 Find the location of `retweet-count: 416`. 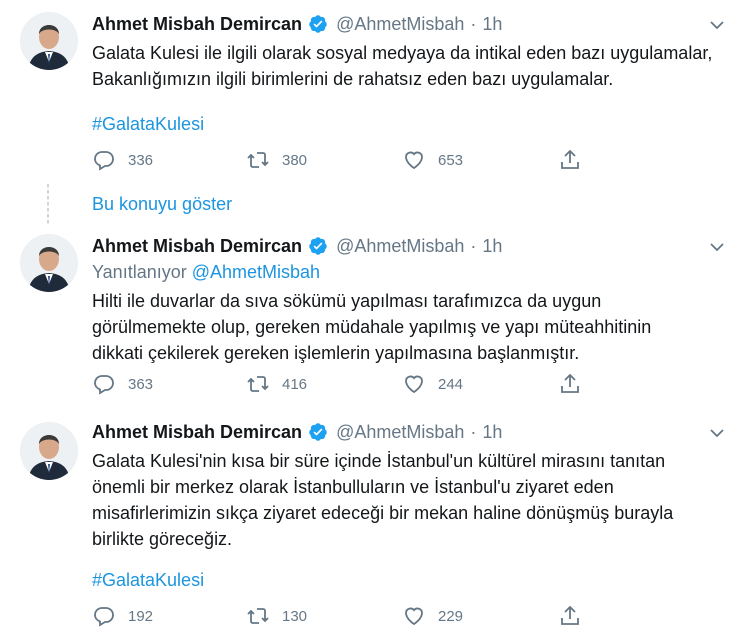

retweet-count: 416 is located at coordinates (295, 384).